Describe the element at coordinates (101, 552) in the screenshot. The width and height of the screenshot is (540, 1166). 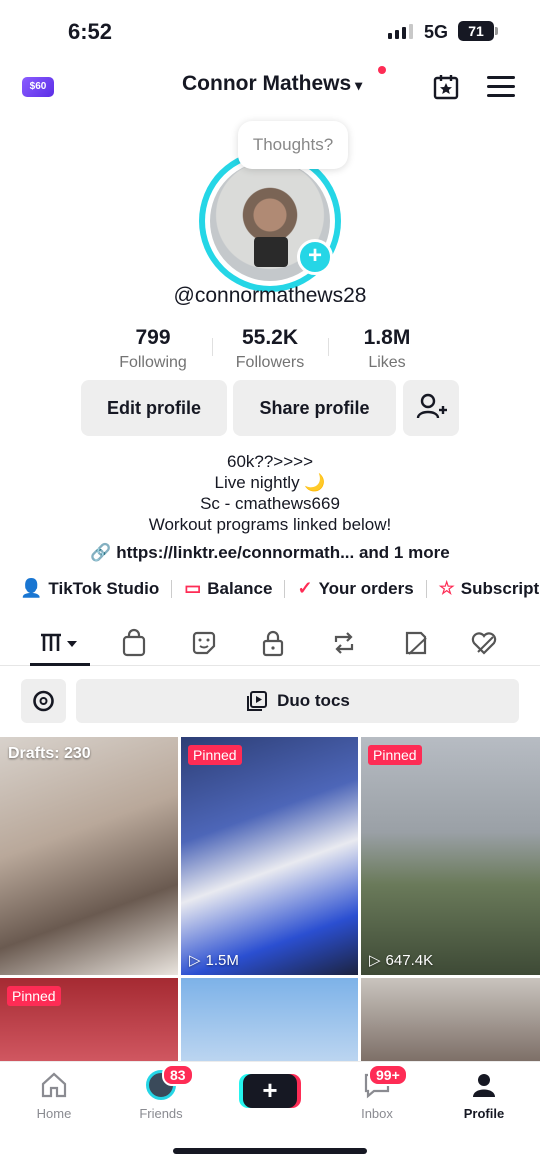
I see `link-icon: 🔗` at that location.